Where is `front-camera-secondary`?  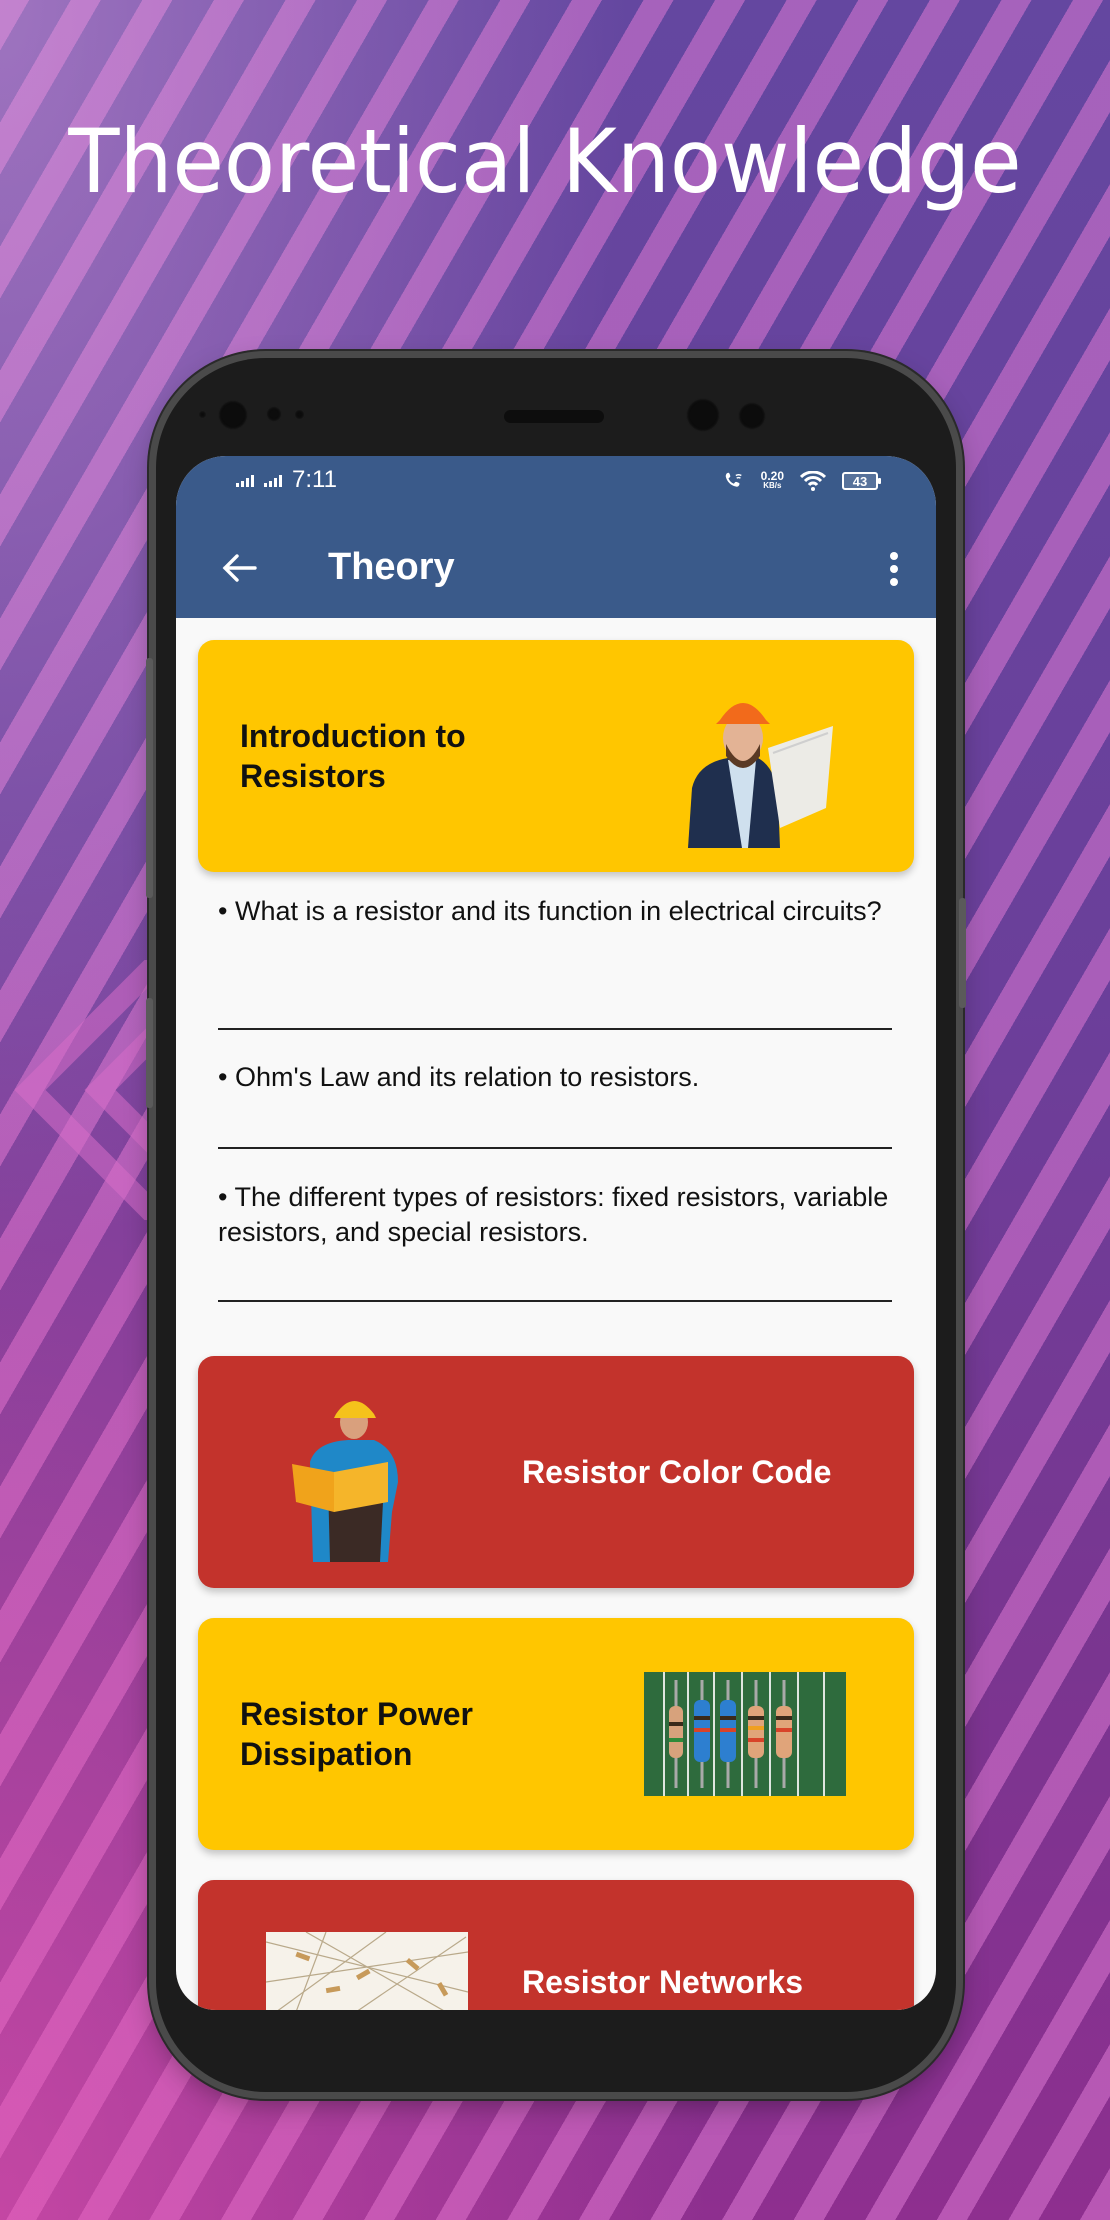 front-camera-secondary is located at coordinates (703, 415).